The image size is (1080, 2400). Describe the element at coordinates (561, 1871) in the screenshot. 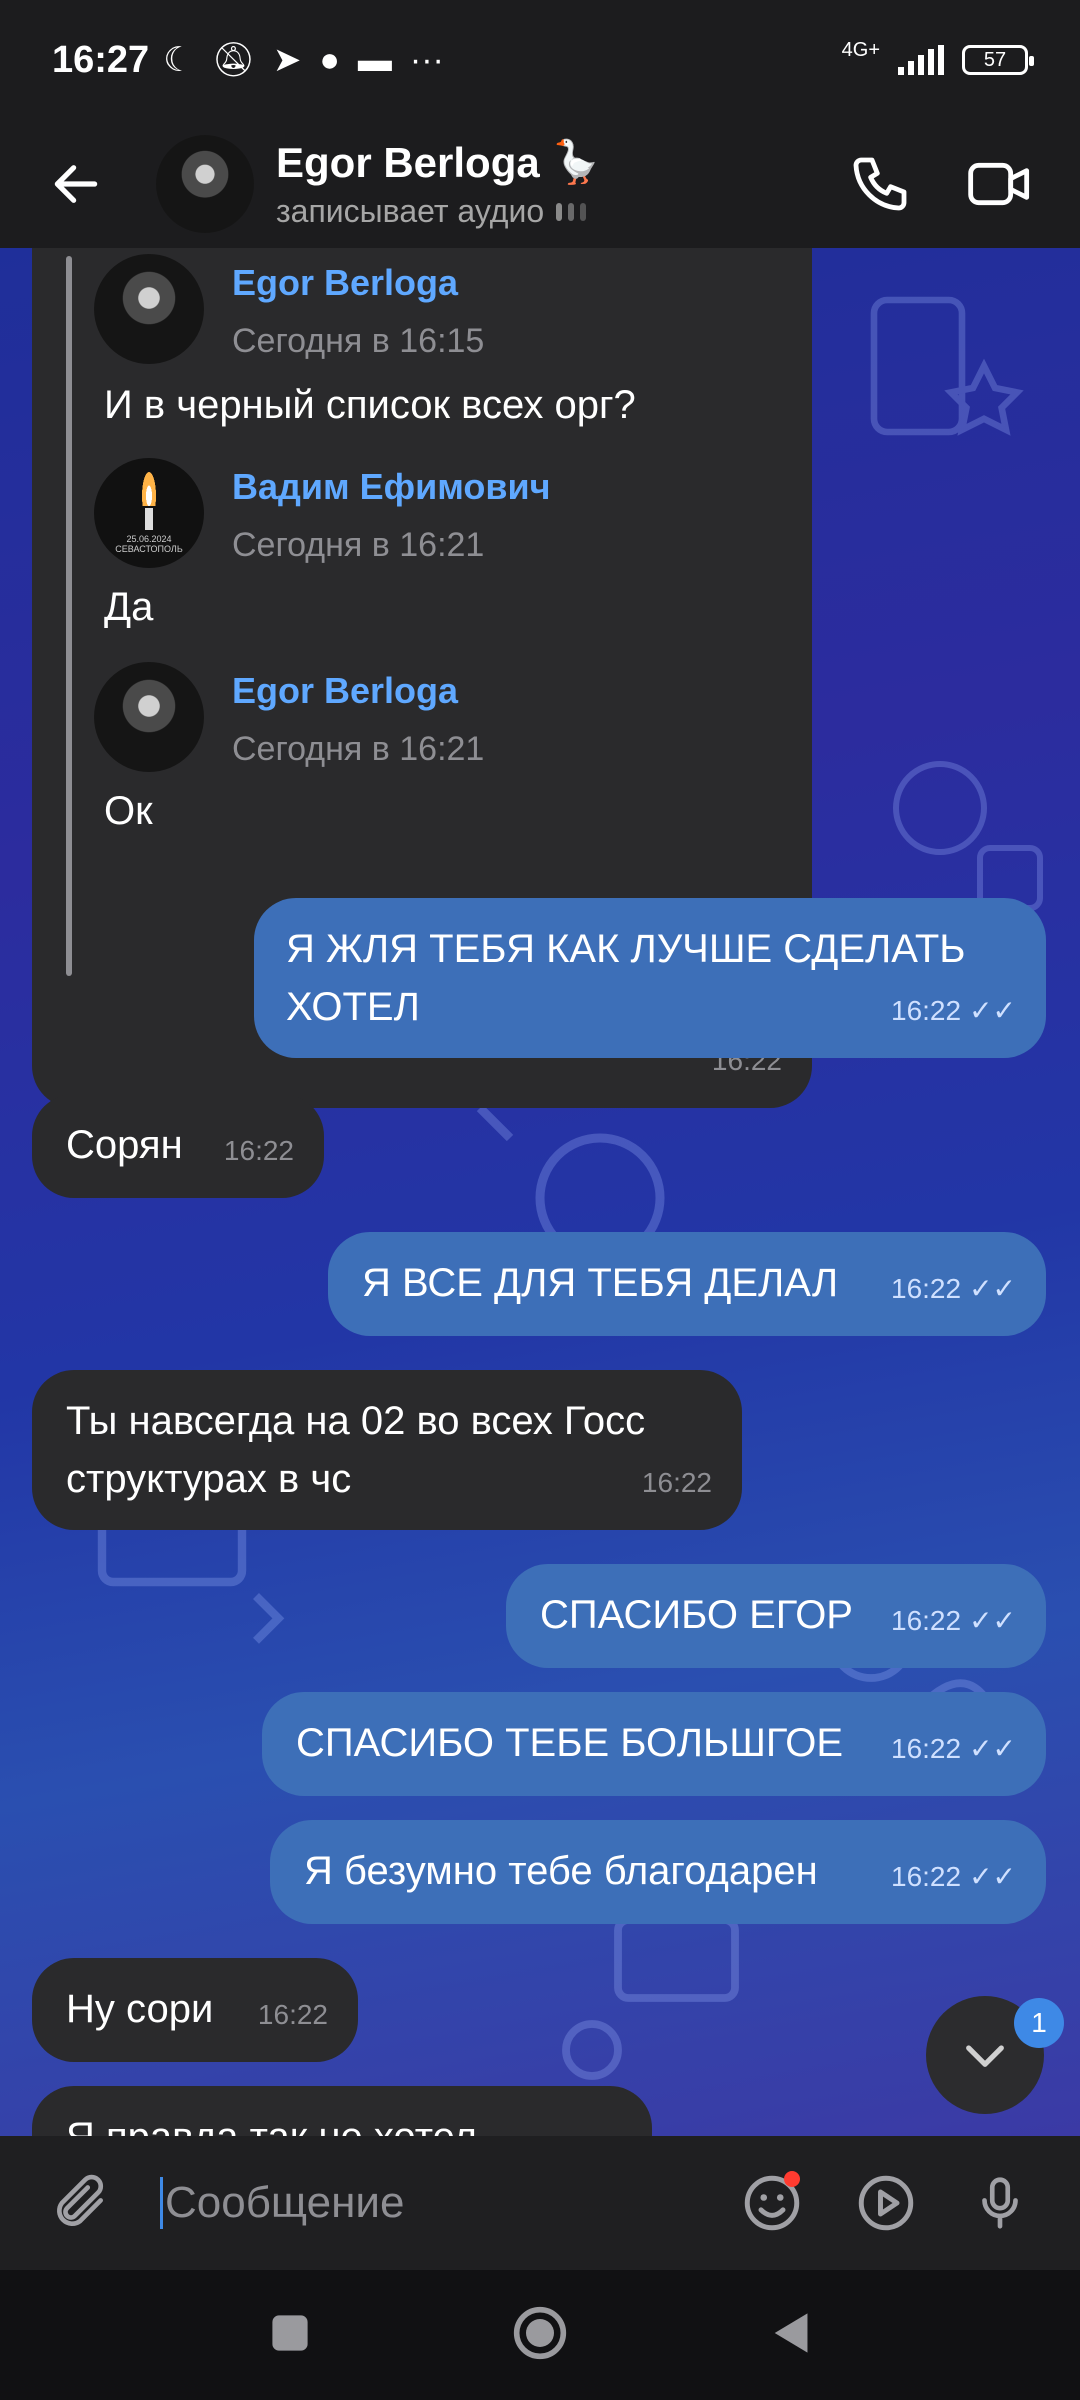

I see `message-text: Я безумно тебе благодарен` at that location.